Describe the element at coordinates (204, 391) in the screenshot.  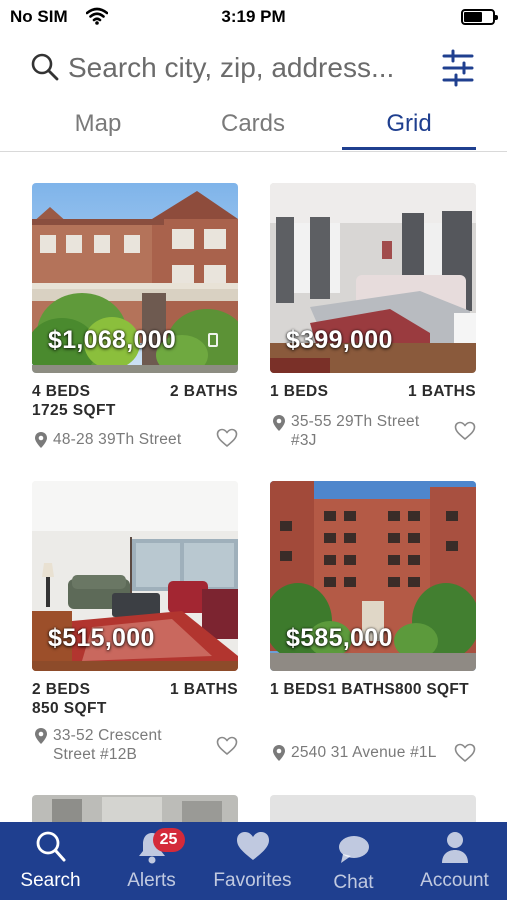
I see `listing-baths: 2 BATHS` at that location.